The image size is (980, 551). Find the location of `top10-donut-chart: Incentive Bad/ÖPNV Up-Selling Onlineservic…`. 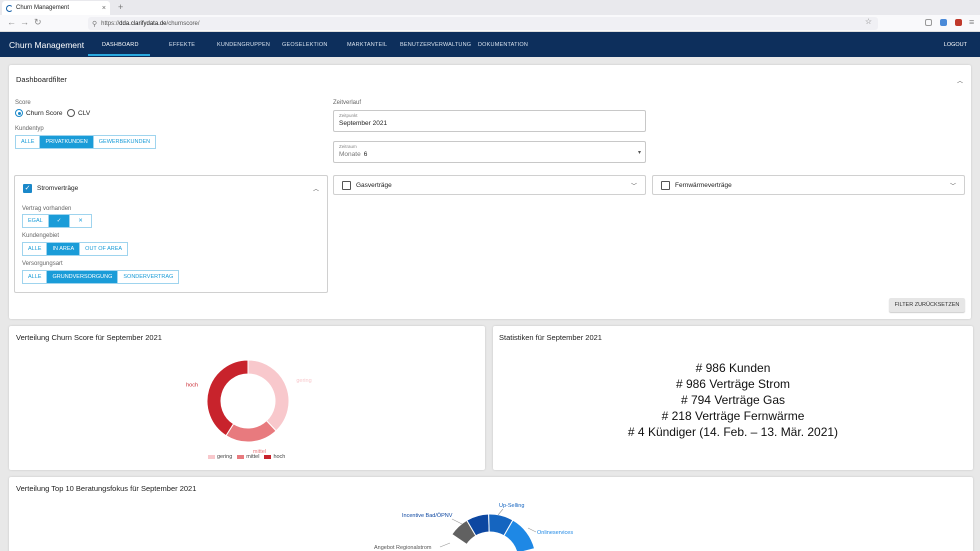

top10-donut-chart: Incentive Bad/ÖPNV Up-Selling Onlineservic… is located at coordinates (473, 527).